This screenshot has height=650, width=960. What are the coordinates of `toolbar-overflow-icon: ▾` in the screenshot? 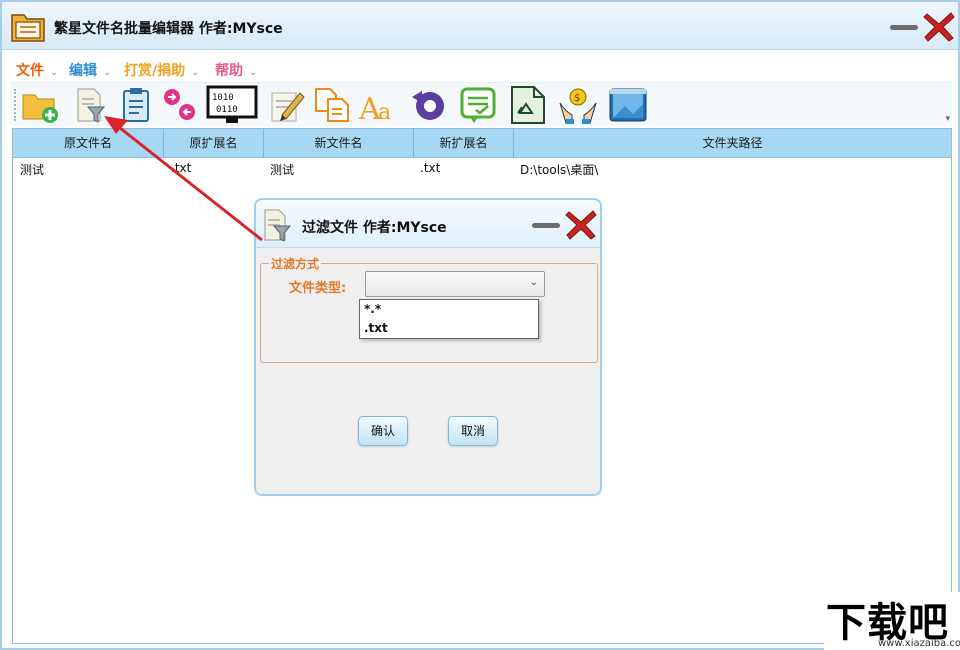 It's located at (947, 119).